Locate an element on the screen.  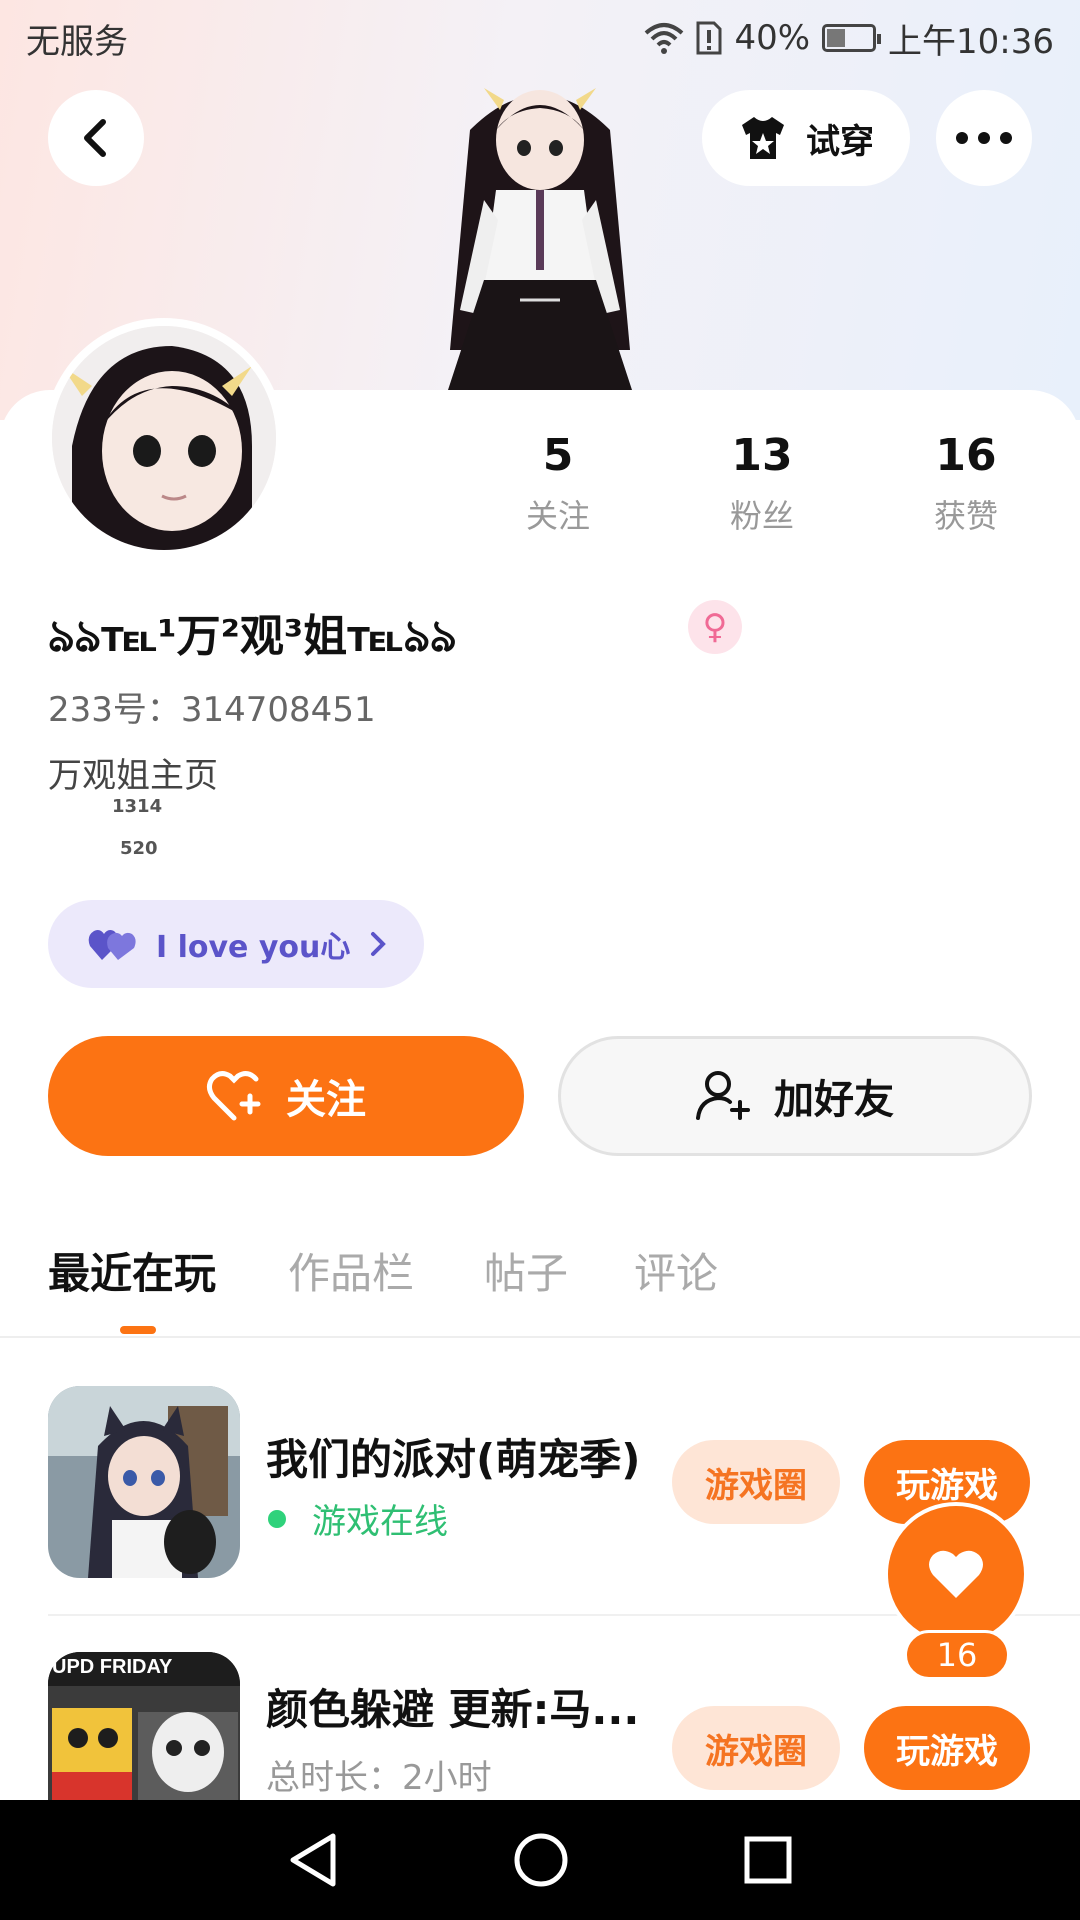
stat-value: 13 is located at coordinates (762, 455).